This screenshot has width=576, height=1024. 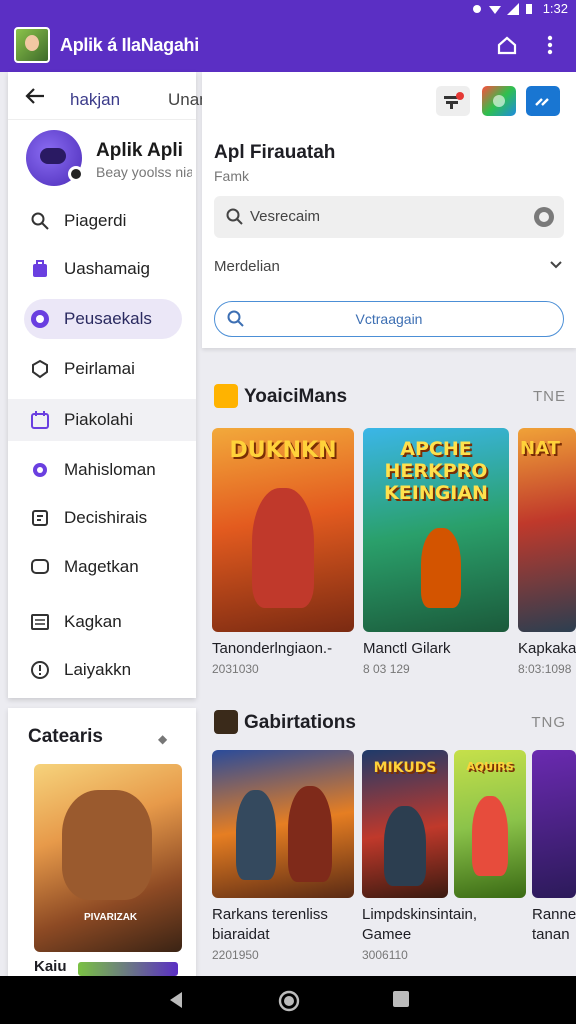 What do you see at coordinates (247, 266) in the screenshot?
I see `dropdown-value: Merdelian` at bounding box center [247, 266].